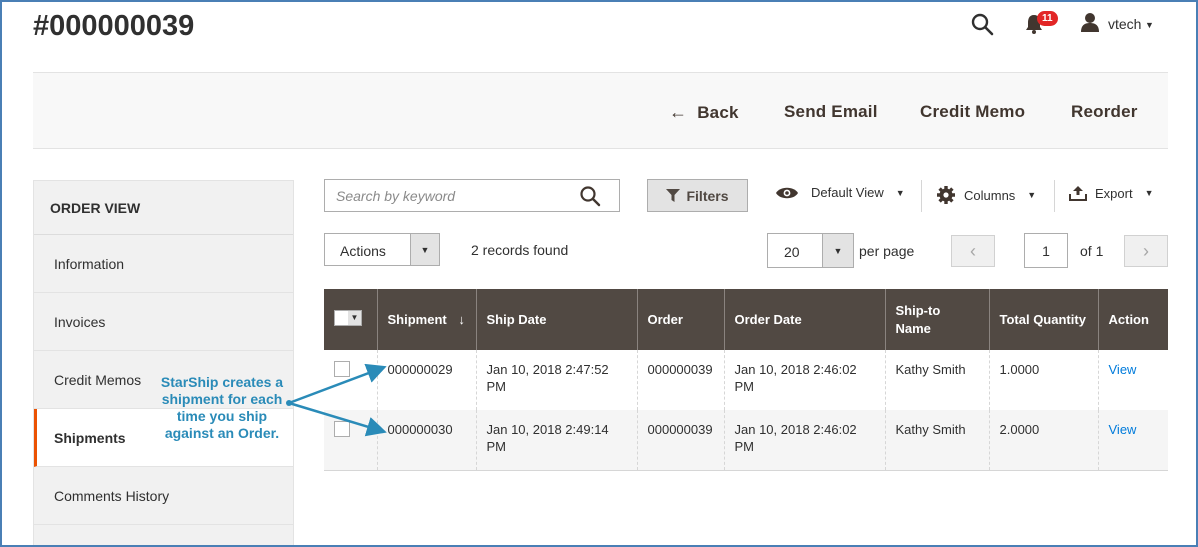 This screenshot has width=1198, height=547. I want to click on sort-arrow-icon: ↓, so click(461, 319).